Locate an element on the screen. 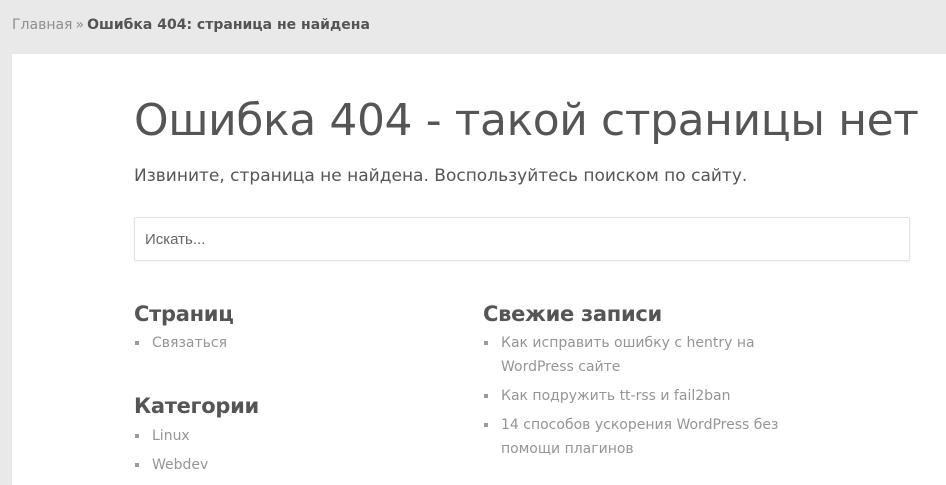 This screenshot has height=485, width=946. list-item: Связаться is located at coordinates (284, 343).